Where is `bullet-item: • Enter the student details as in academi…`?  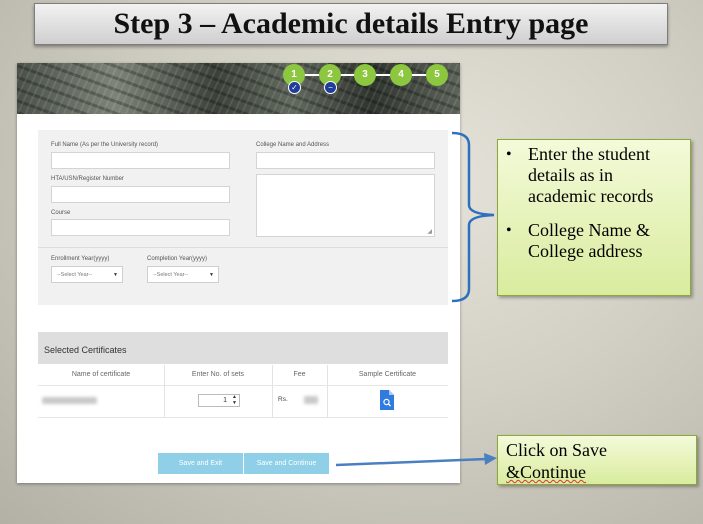 bullet-item: • Enter the student details as in academi… is located at coordinates (580, 175).